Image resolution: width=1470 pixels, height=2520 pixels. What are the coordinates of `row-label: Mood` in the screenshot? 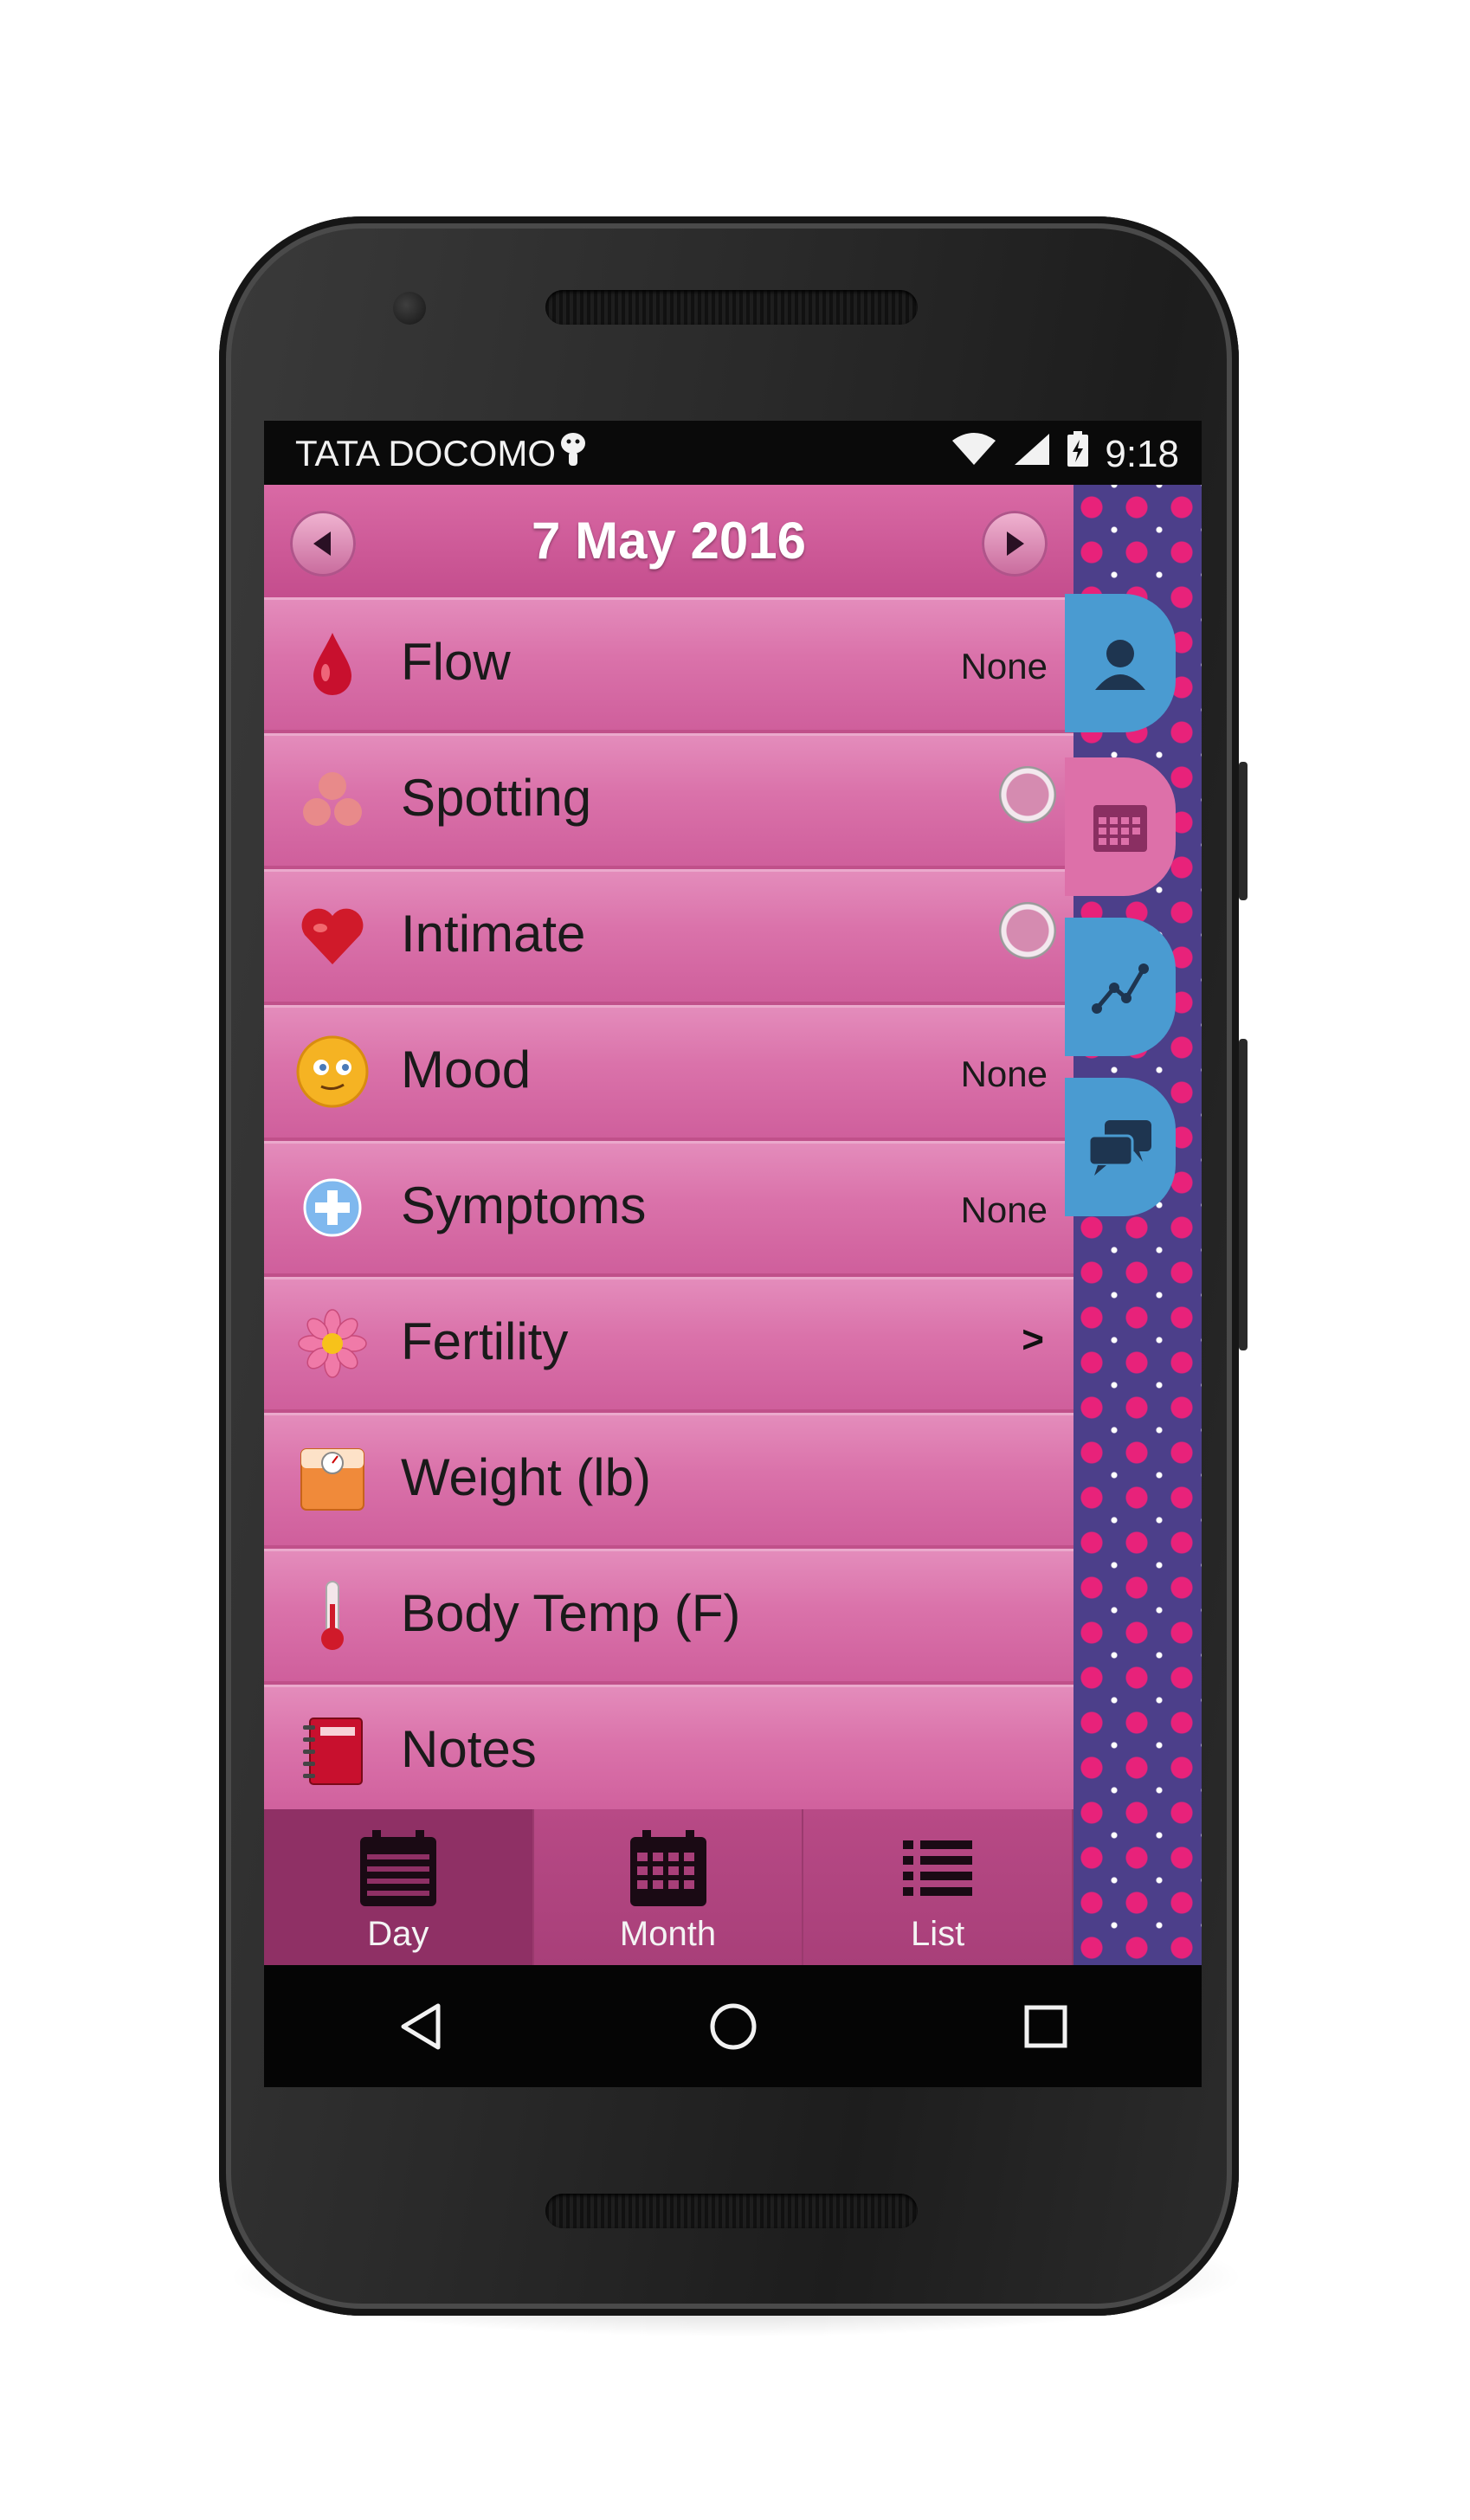 It's located at (467, 1070).